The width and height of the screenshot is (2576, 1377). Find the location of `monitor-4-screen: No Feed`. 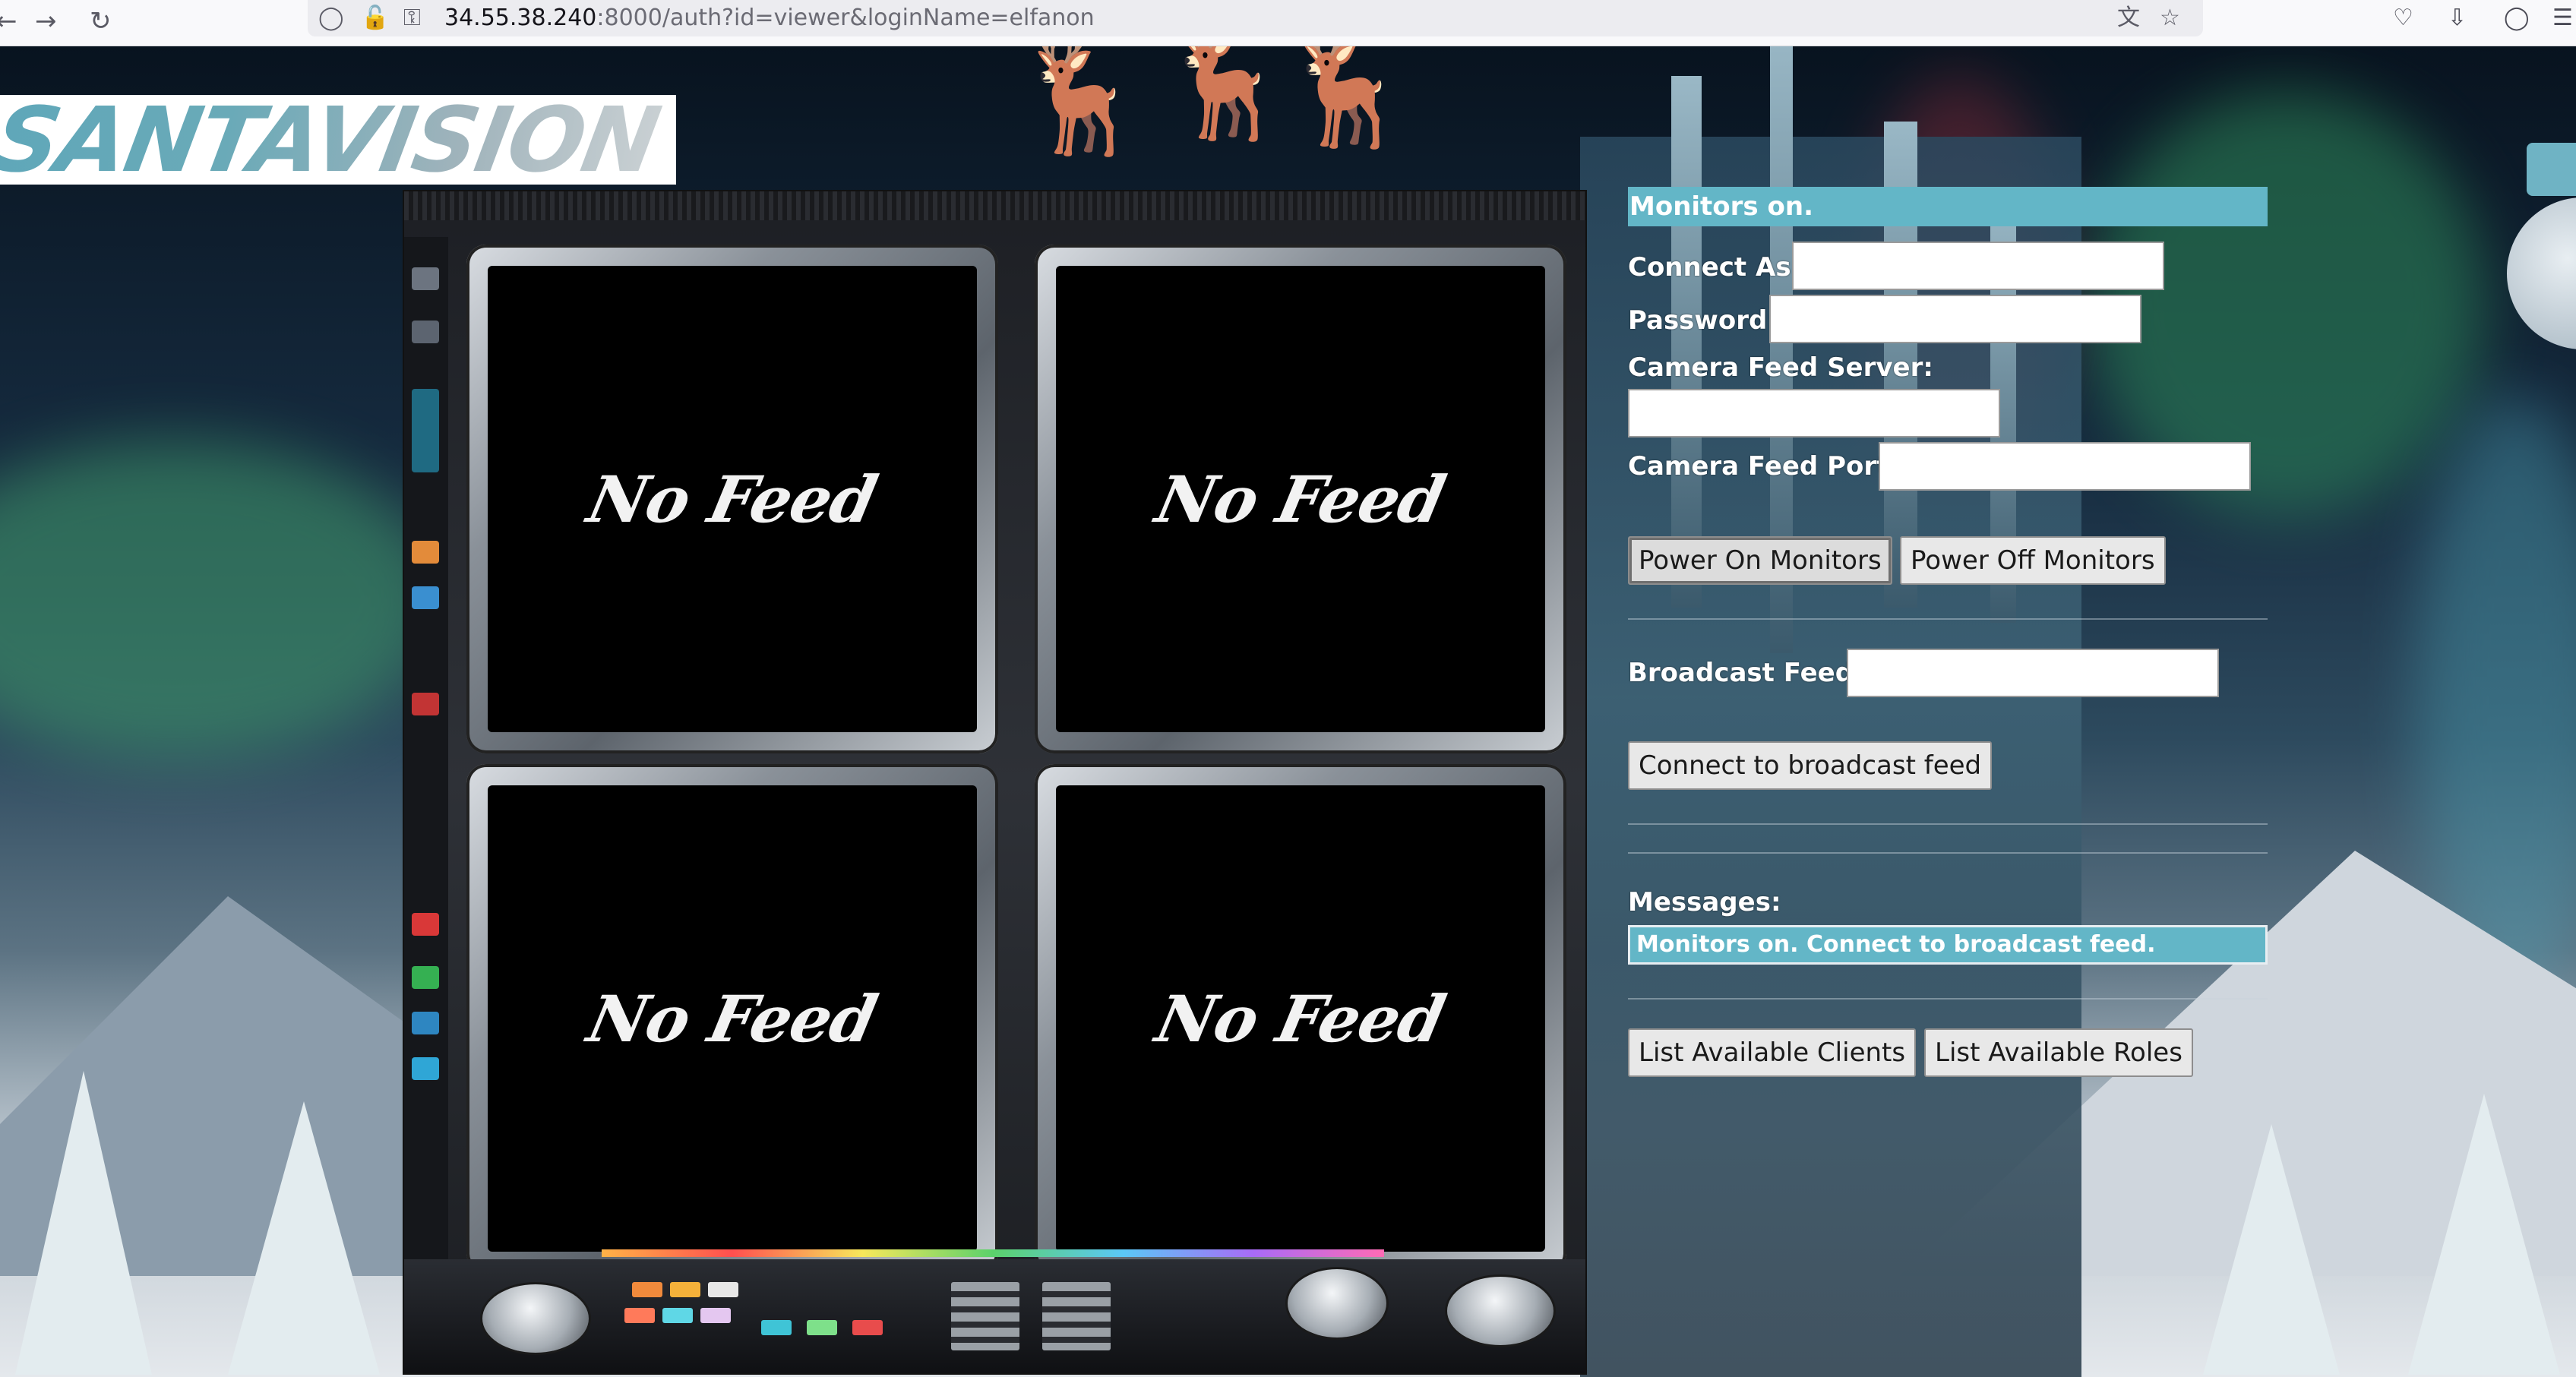

monitor-4-screen: No Feed is located at coordinates (1300, 1018).